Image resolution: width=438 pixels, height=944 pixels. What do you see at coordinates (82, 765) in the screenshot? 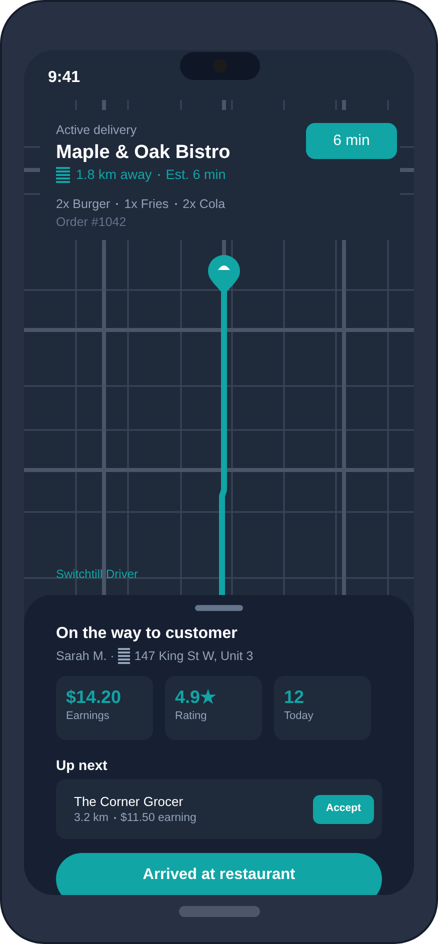
I see `section-heading: Up next` at bounding box center [82, 765].